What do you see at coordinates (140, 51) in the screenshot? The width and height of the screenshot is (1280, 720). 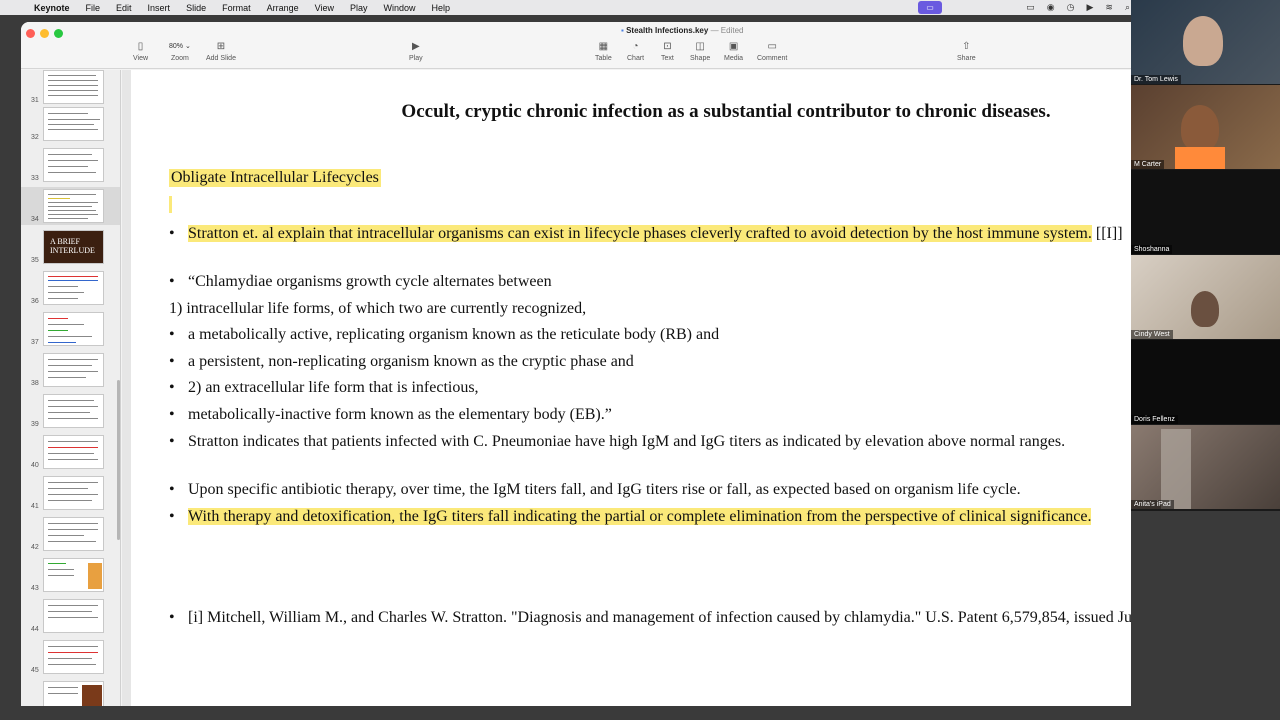 I see `view-button: ▯ View` at bounding box center [140, 51].